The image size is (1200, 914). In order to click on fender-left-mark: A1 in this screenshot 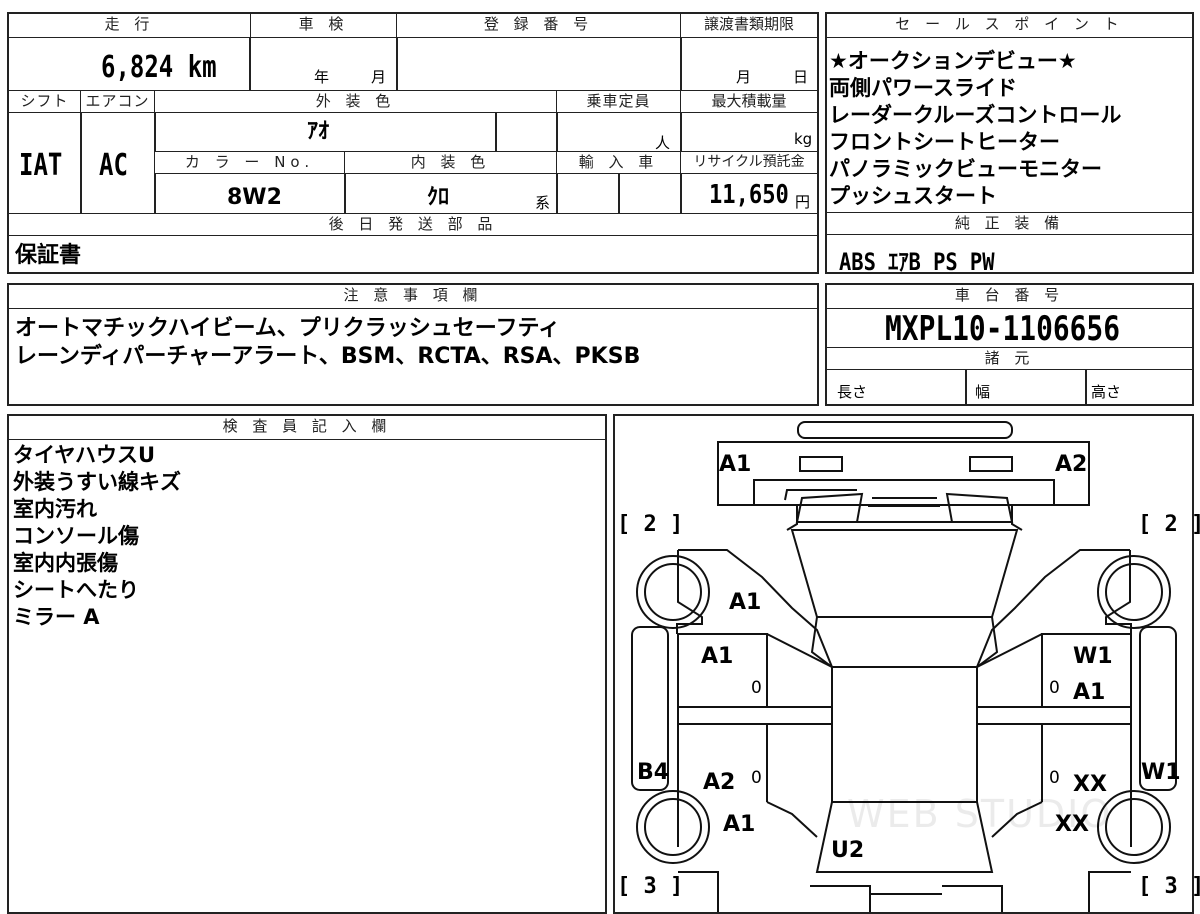, I will do `click(745, 602)`.